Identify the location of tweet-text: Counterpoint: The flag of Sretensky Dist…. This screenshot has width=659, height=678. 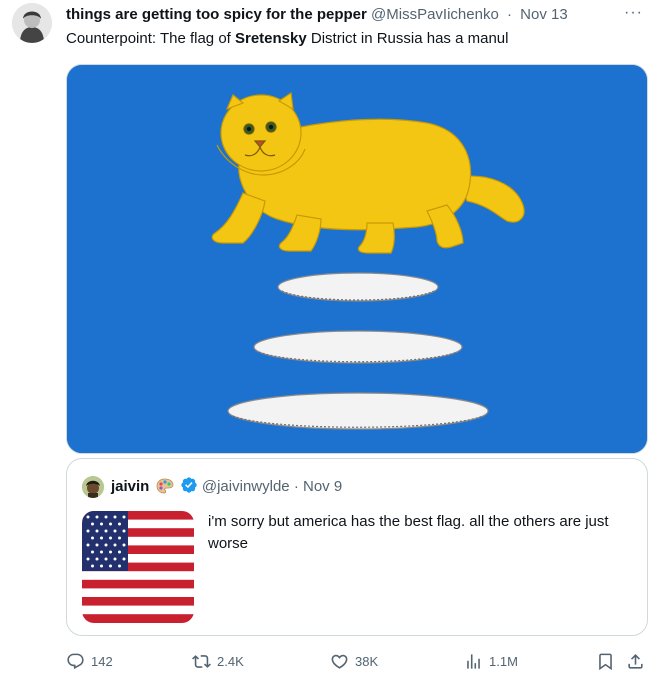
(287, 39).